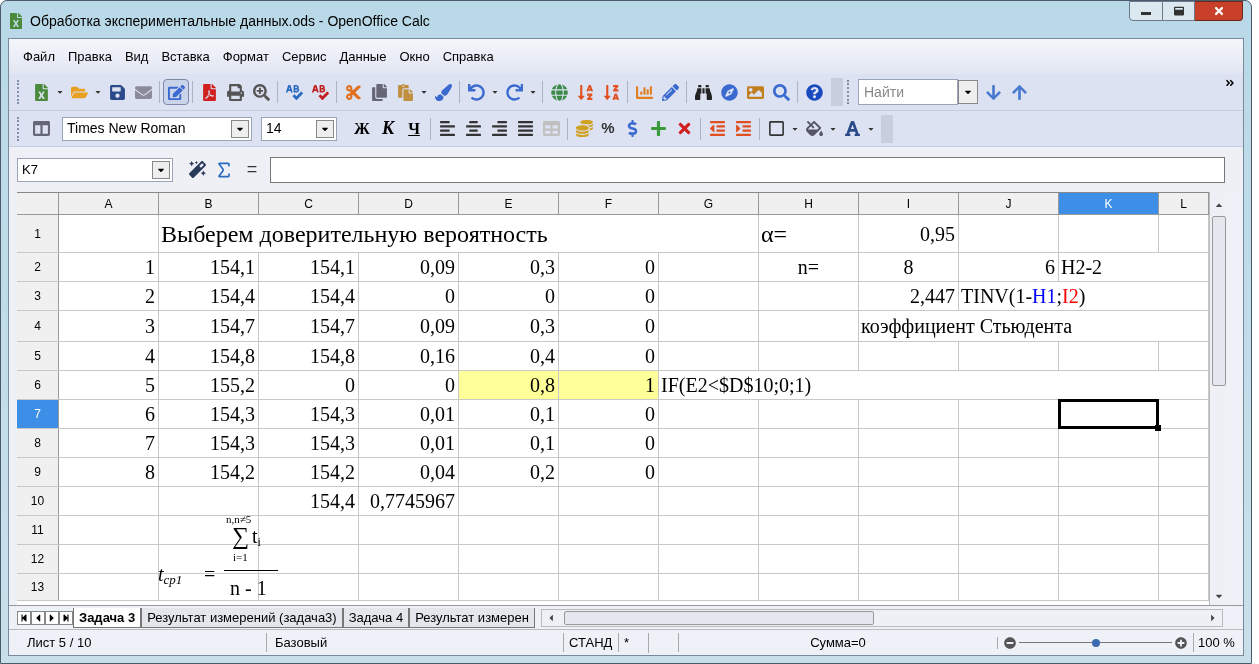  What do you see at coordinates (24, 617) in the screenshot?
I see `first-sheet-icon` at bounding box center [24, 617].